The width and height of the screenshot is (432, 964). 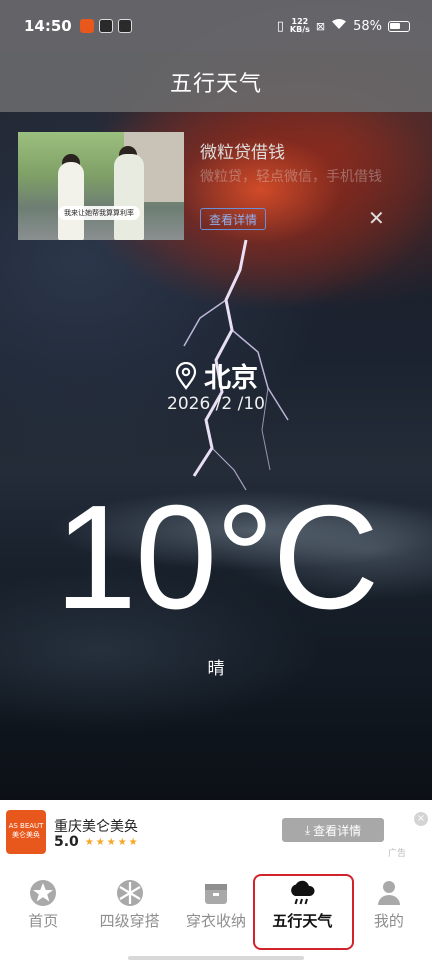 I want to click on close-icon: ✕, so click(x=376, y=218).